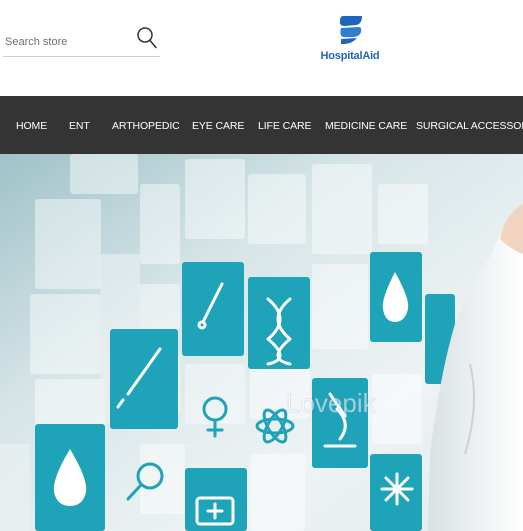  Describe the element at coordinates (69, 42) in the screenshot. I see `search-input` at that location.